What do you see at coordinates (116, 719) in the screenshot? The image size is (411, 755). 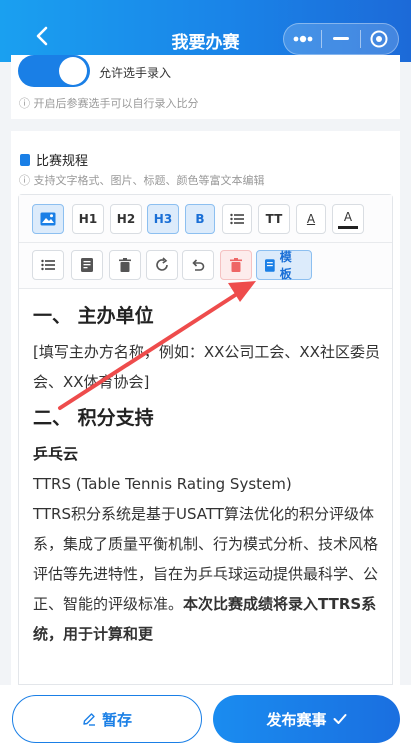 I see `save-label: 暂存` at bounding box center [116, 719].